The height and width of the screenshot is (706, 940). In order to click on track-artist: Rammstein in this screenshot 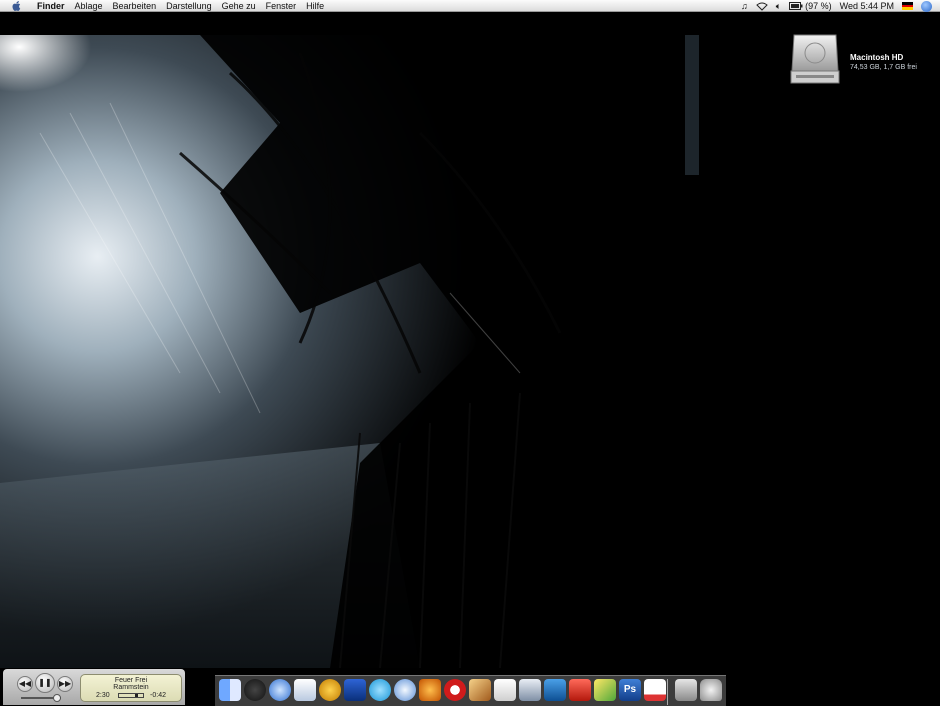, I will do `click(131, 687)`.